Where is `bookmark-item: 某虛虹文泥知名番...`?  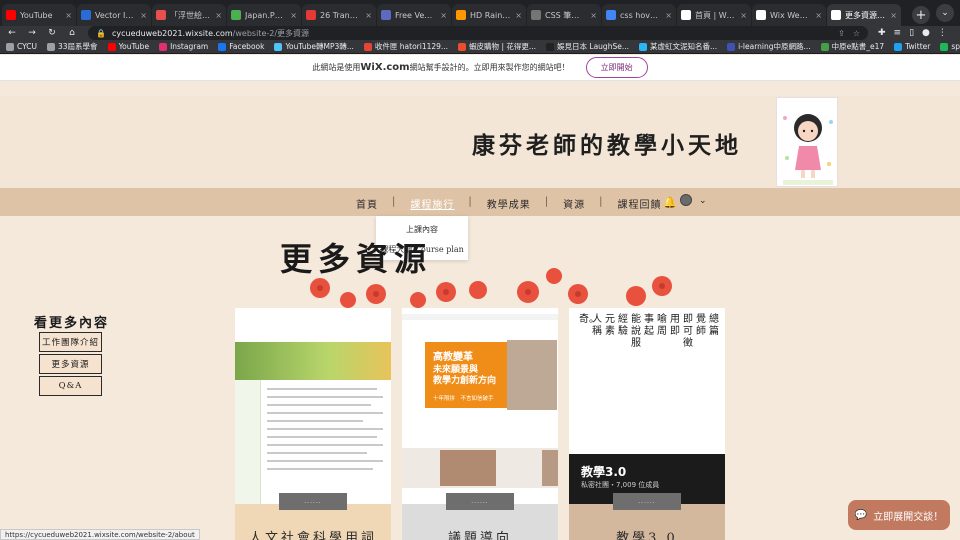 bookmark-item: 某虛虹文泥知名番... is located at coordinates (677, 46).